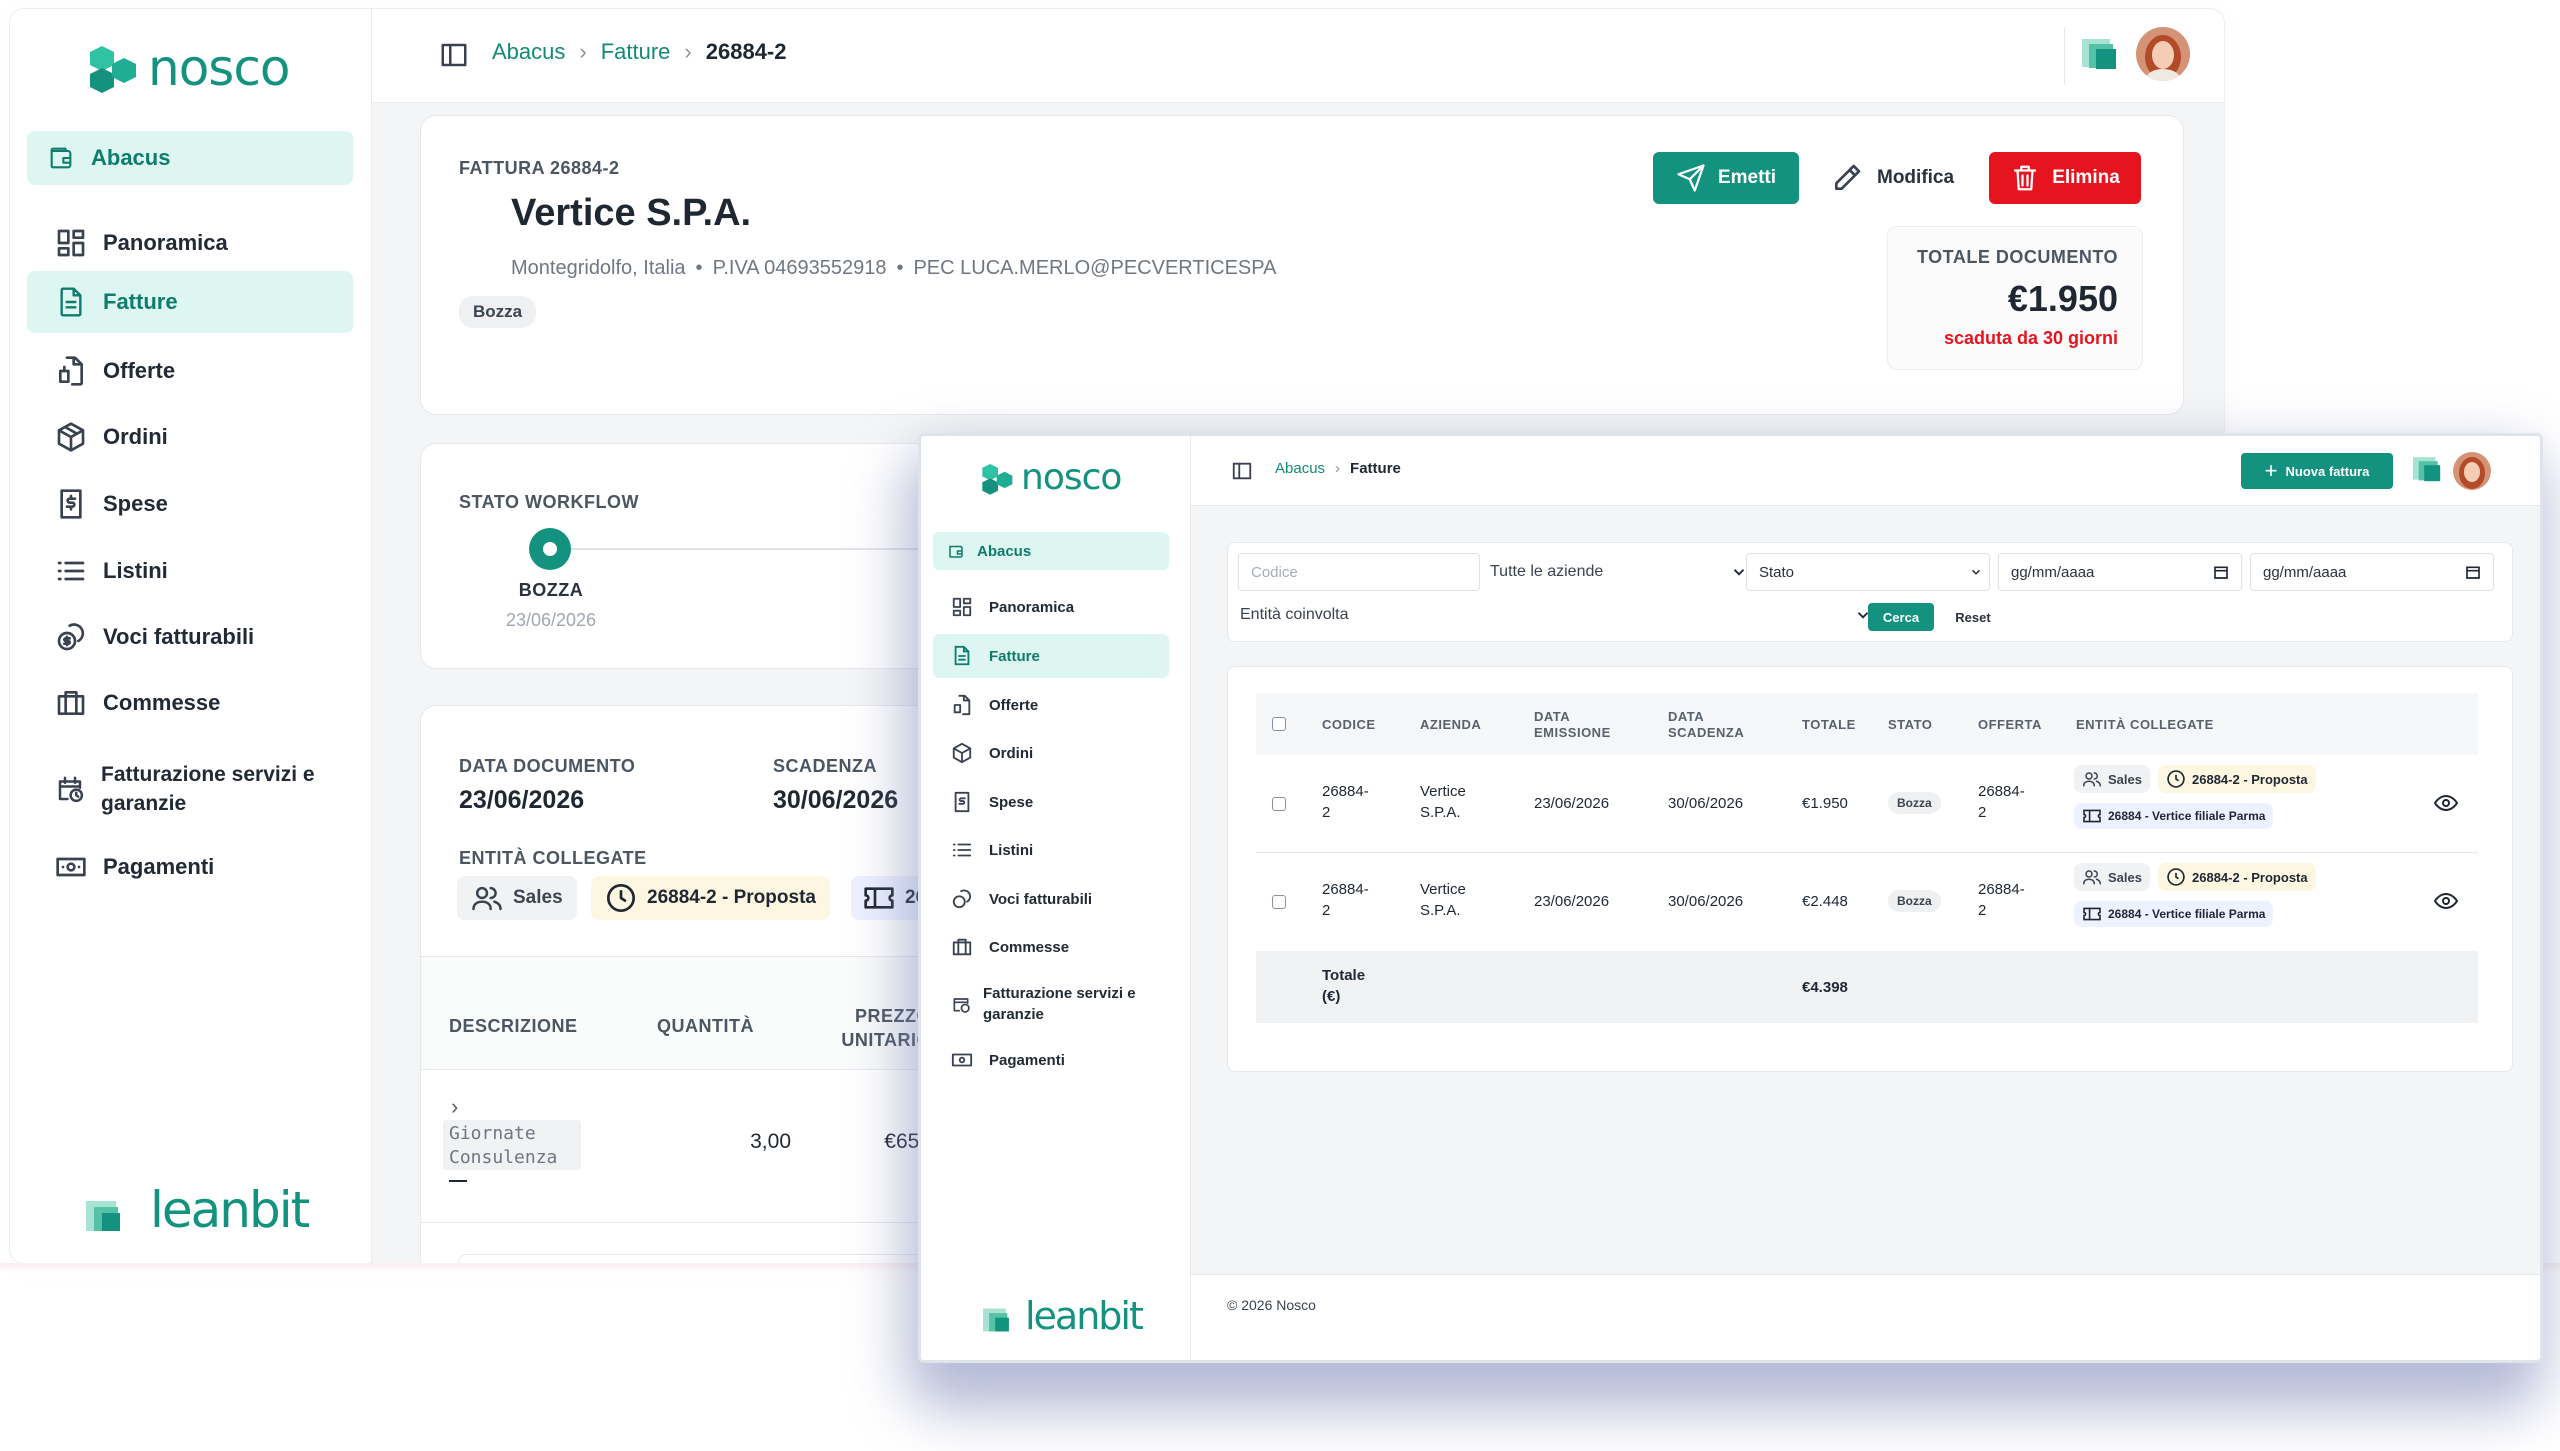  What do you see at coordinates (2317, 471) in the screenshot?
I see `new-invoice-button: + Nuova fattura` at bounding box center [2317, 471].